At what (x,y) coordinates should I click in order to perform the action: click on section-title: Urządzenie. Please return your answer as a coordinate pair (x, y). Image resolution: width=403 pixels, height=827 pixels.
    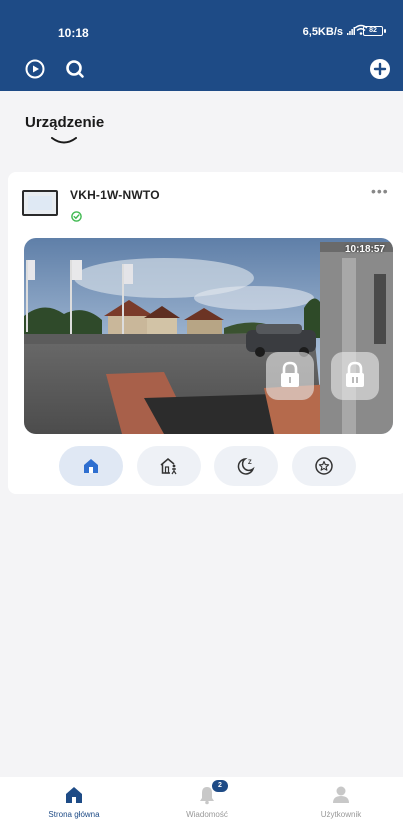
    Looking at the image, I should click on (65, 122).